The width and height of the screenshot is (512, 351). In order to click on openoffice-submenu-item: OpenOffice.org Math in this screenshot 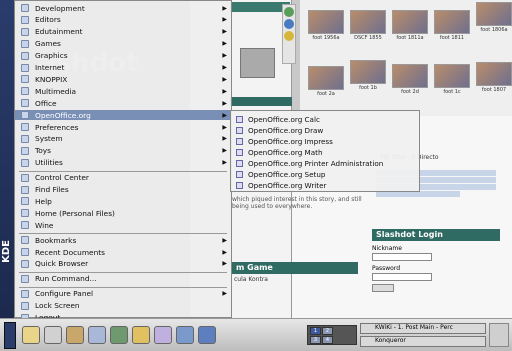, I will do `click(325, 152)`.